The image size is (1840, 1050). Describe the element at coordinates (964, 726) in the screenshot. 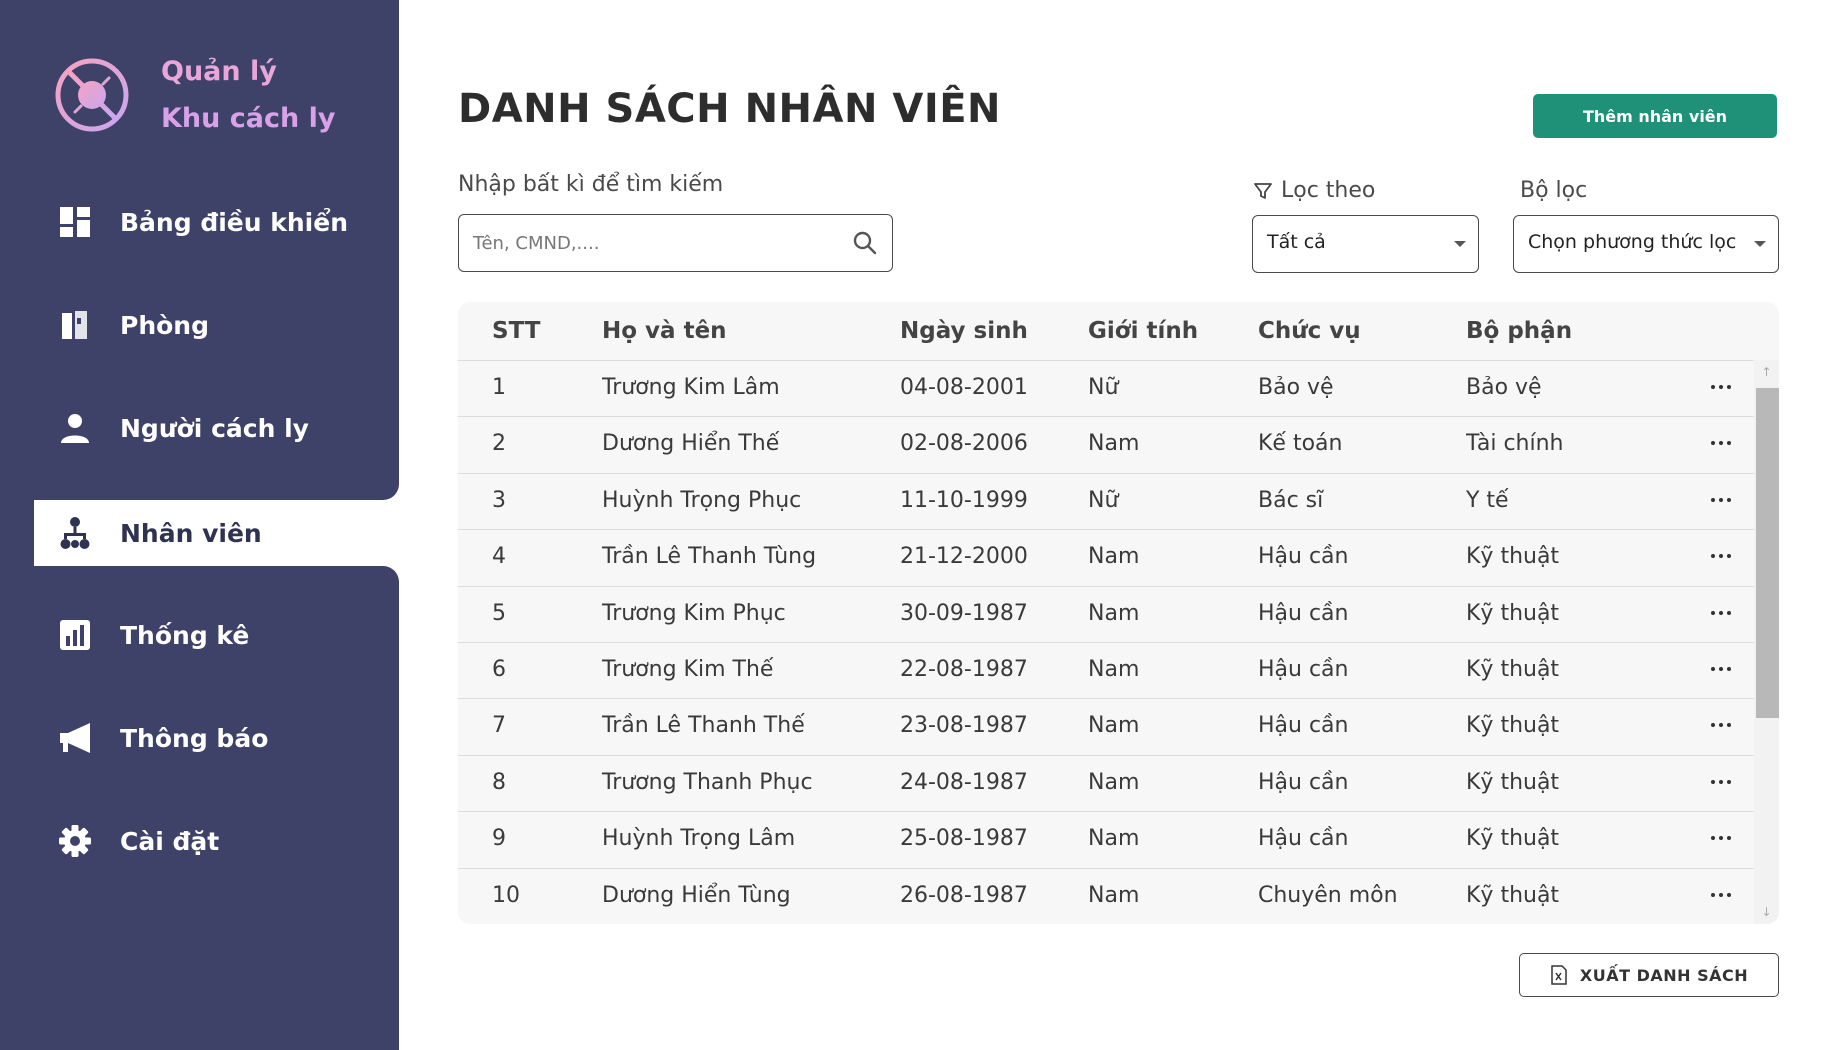

I see `row-birthdate: 23-08-1987` at that location.